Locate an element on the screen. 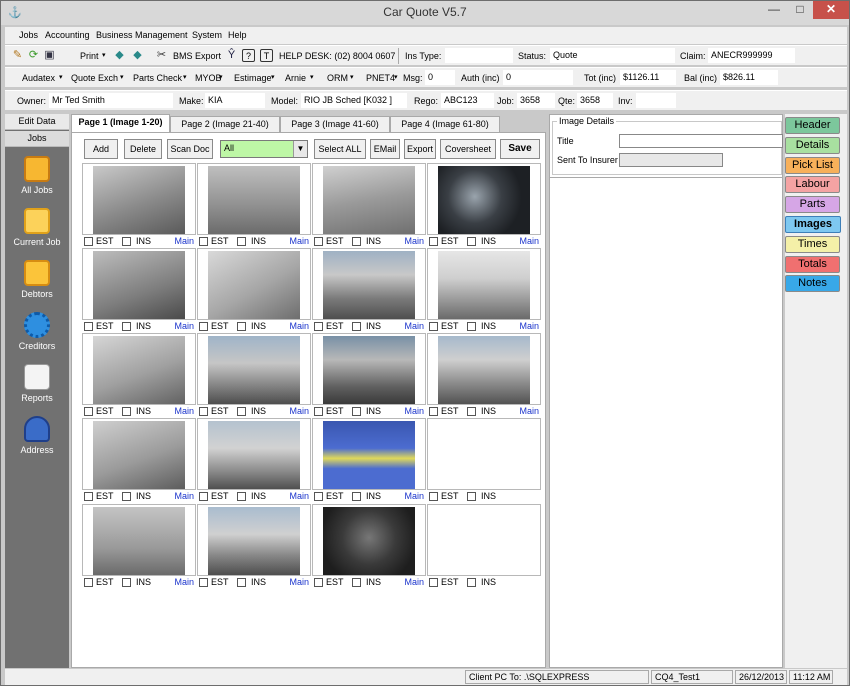 Image resolution: width=850 pixels, height=686 pixels. section-tab-details: Details is located at coordinates (812, 145).